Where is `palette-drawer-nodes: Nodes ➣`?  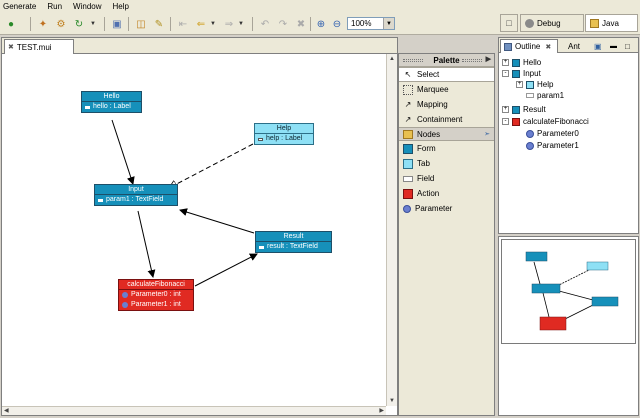 palette-drawer-nodes: Nodes ➣ is located at coordinates (446, 134).